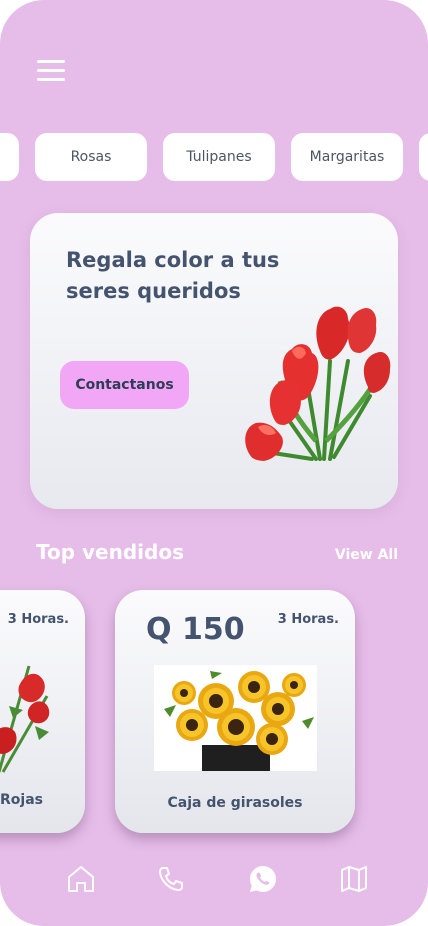  I want to click on view-all-link: View All, so click(366, 555).